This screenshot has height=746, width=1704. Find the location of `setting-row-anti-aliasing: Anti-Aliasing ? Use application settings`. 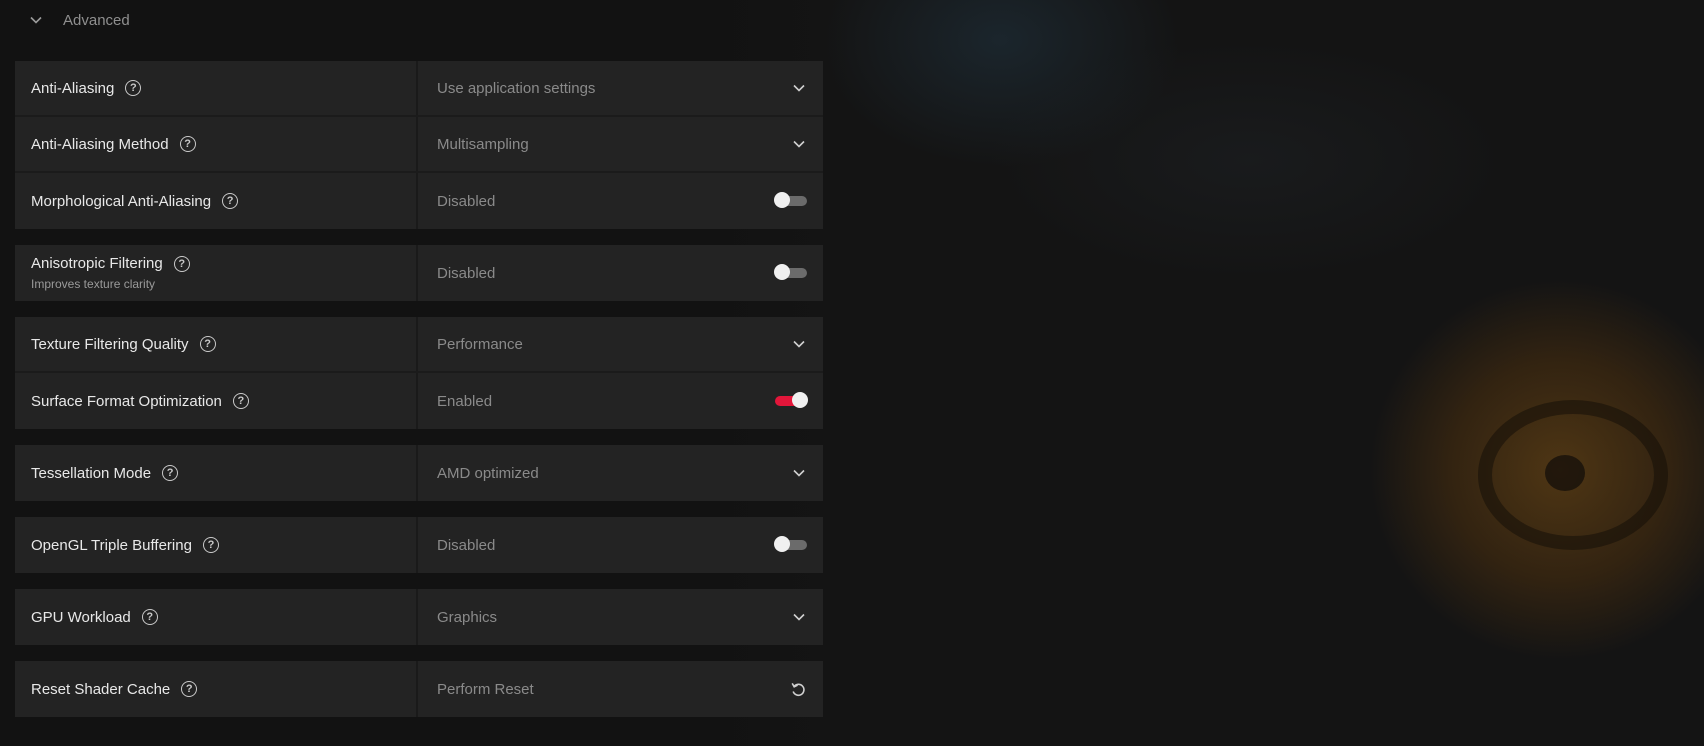

setting-row-anti-aliasing: Anti-Aliasing ? Use application settings is located at coordinates (419, 89).